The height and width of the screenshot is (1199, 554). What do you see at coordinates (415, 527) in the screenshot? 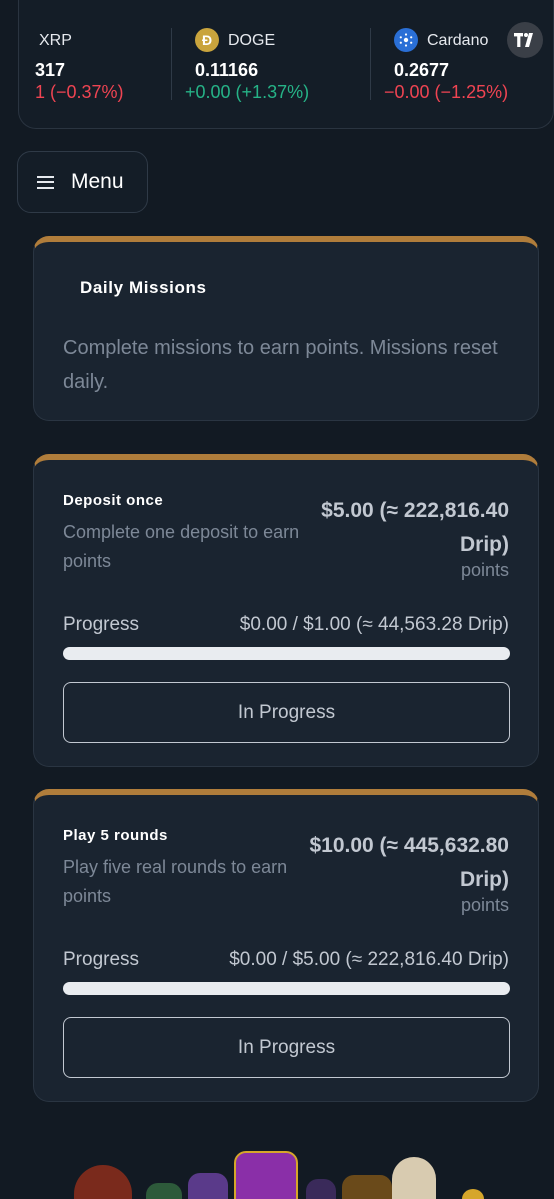
I see `mission-reward: $5.00 (≈ 222,816.40 Drip)` at bounding box center [415, 527].